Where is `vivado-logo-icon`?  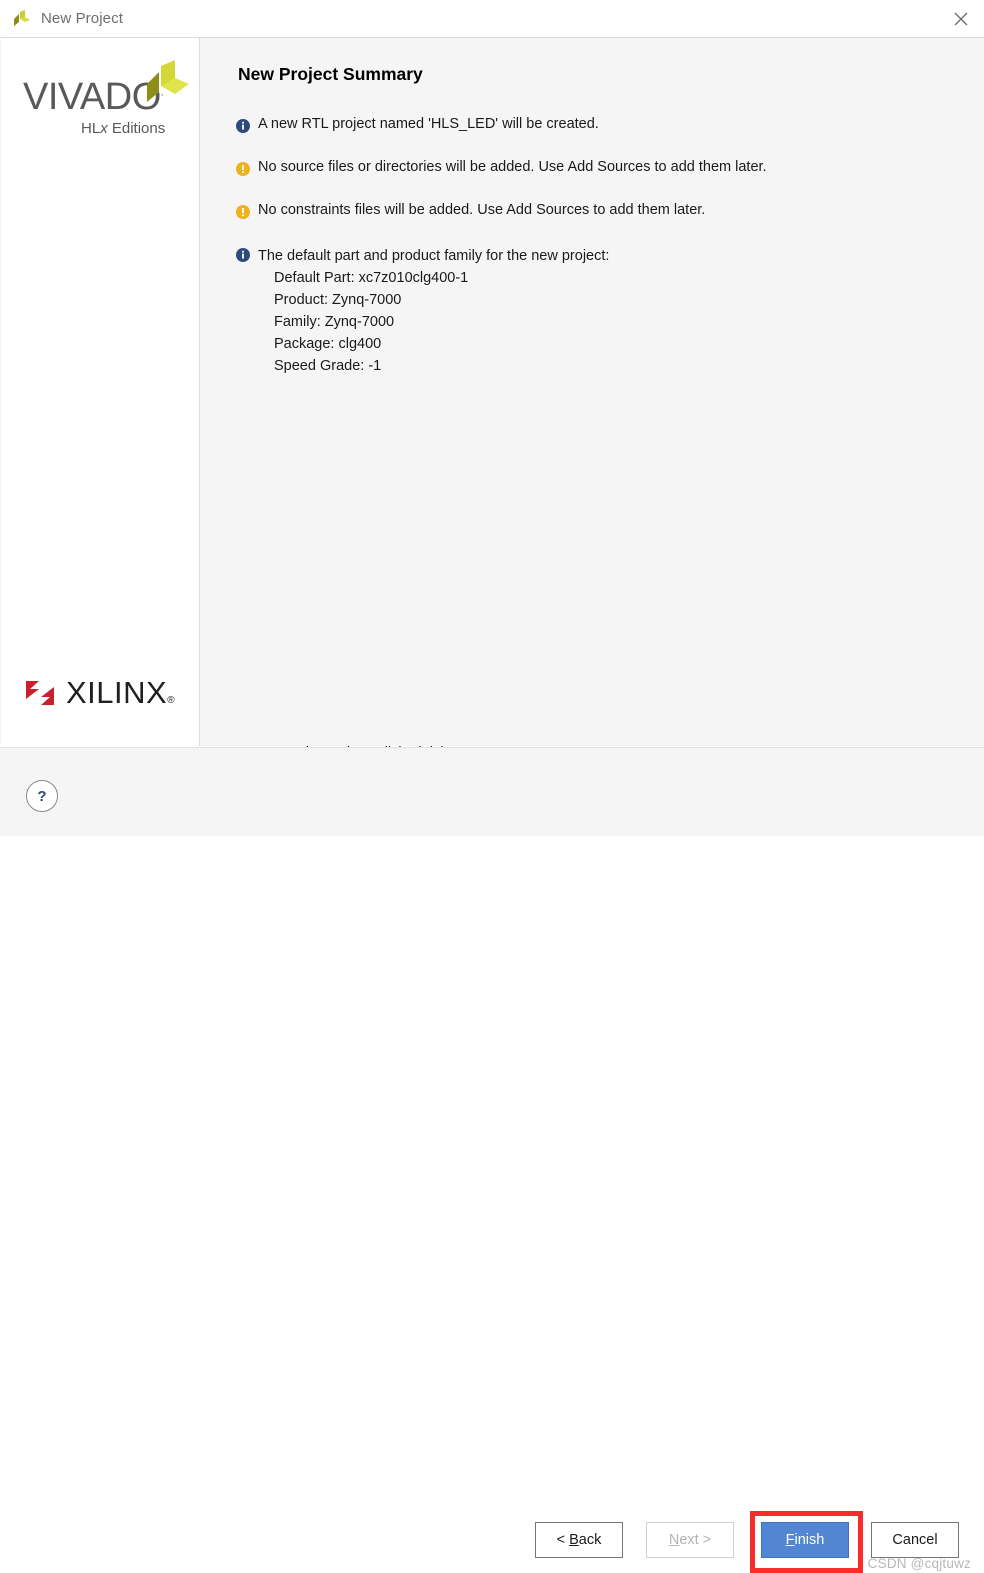
vivado-logo-icon is located at coordinates (21, 19).